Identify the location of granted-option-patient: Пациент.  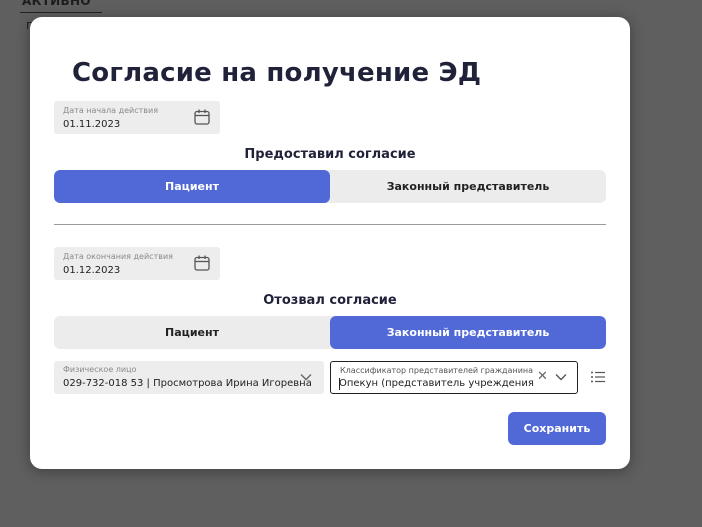
(192, 186).